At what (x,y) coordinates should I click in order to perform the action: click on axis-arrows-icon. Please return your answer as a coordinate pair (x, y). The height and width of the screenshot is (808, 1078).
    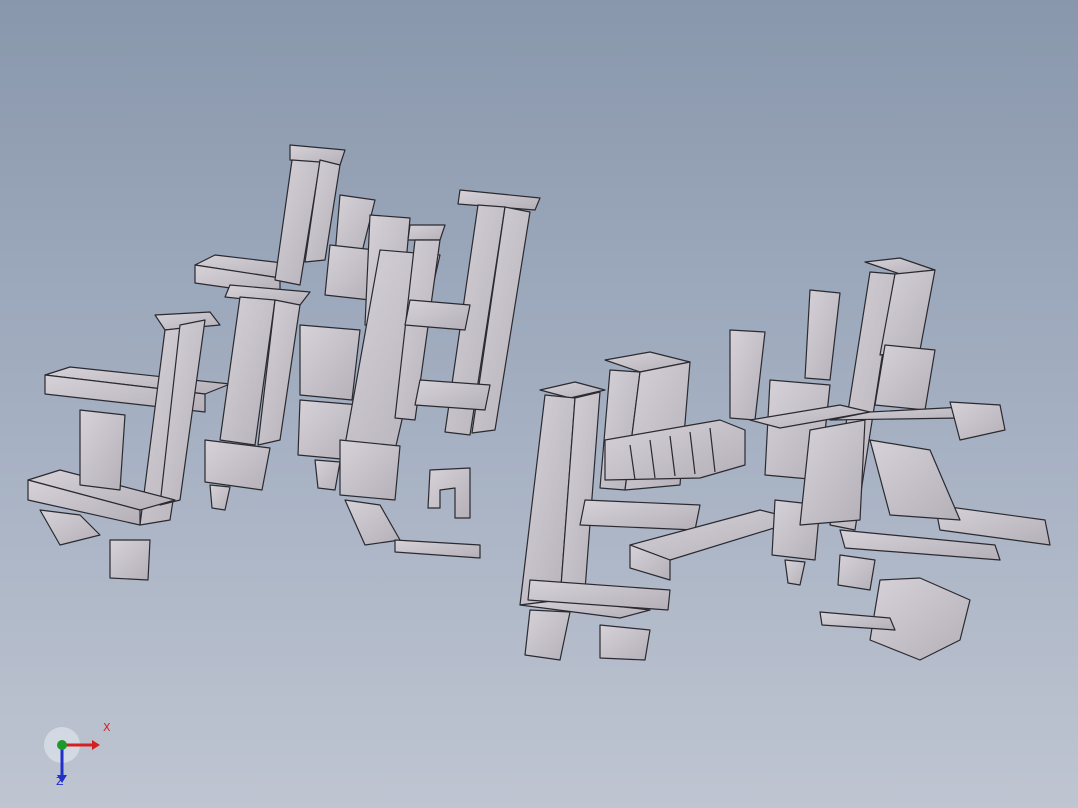
    Looking at the image, I should click on (72, 755).